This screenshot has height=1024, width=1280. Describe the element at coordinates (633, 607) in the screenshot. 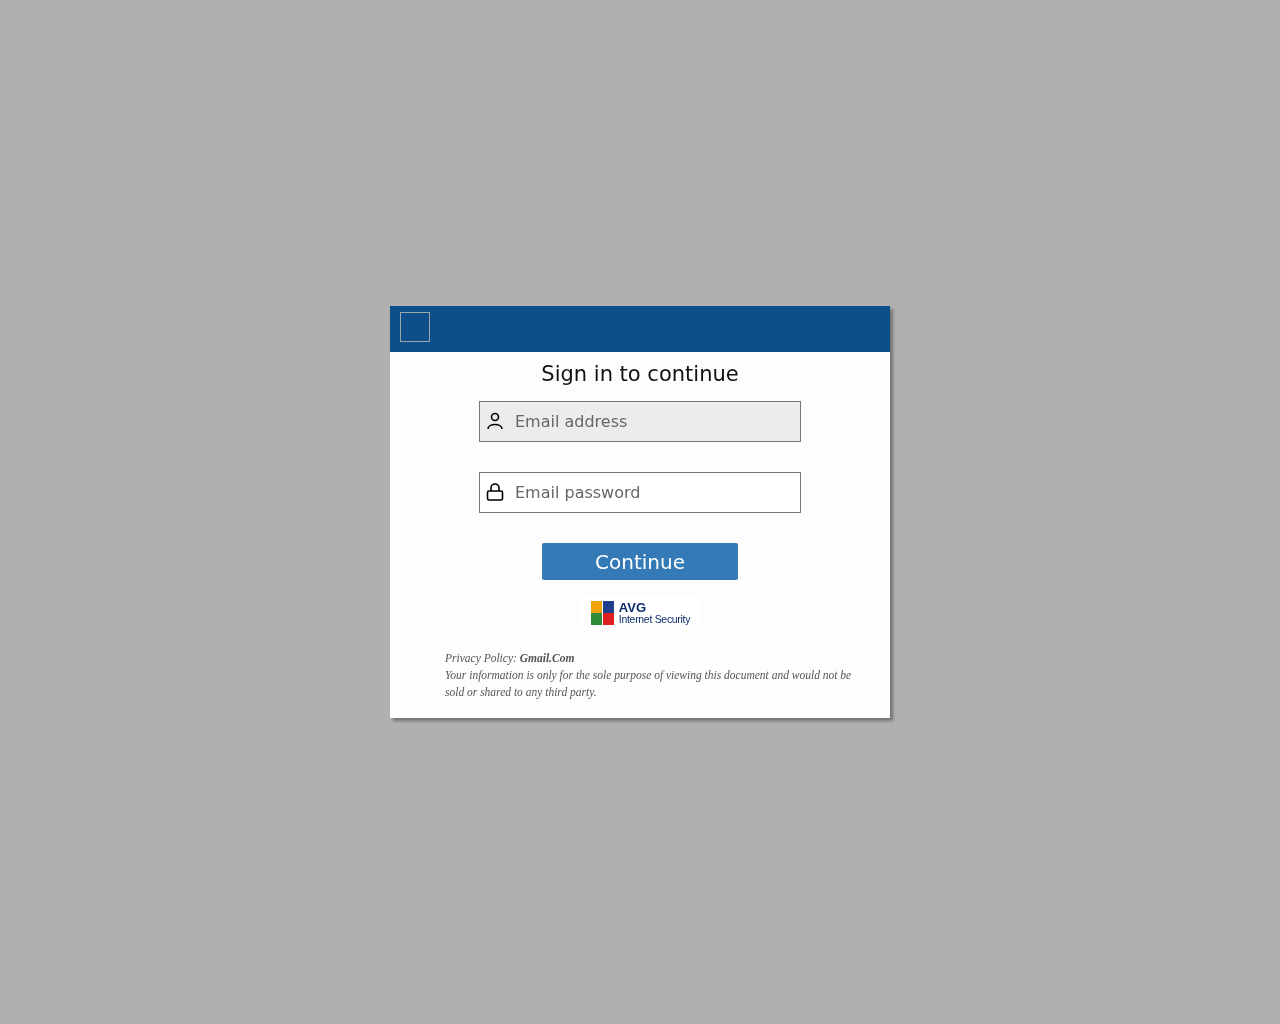

I see `brand-name: AVG` at that location.